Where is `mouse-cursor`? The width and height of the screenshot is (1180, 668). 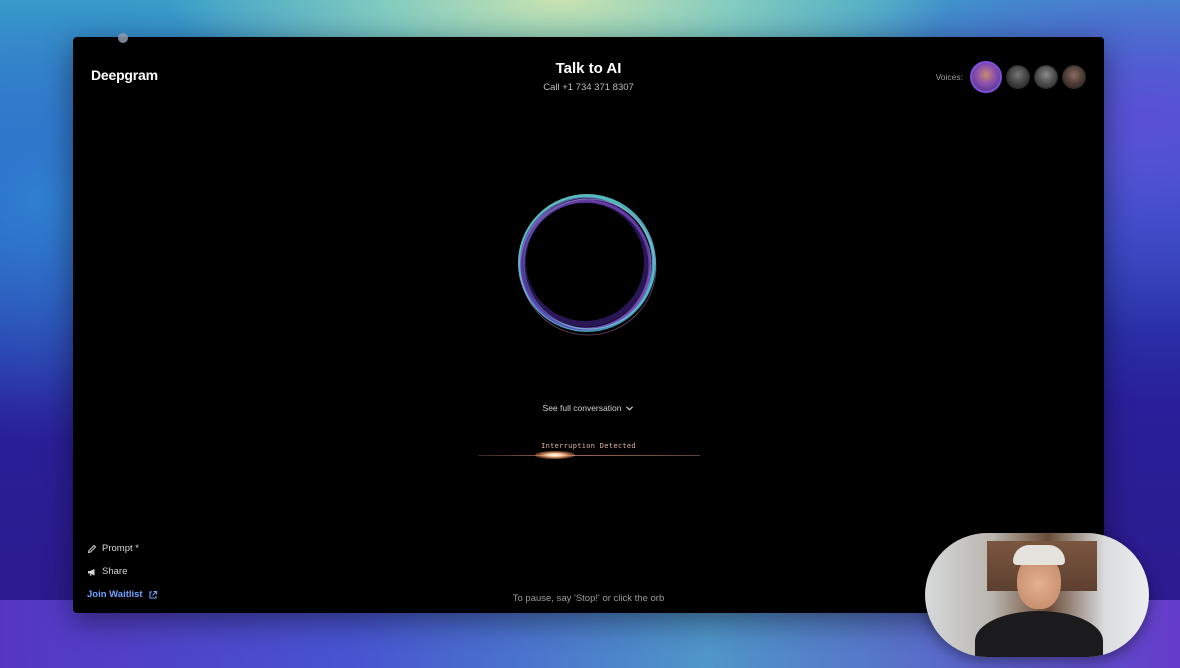 mouse-cursor is located at coordinates (123, 38).